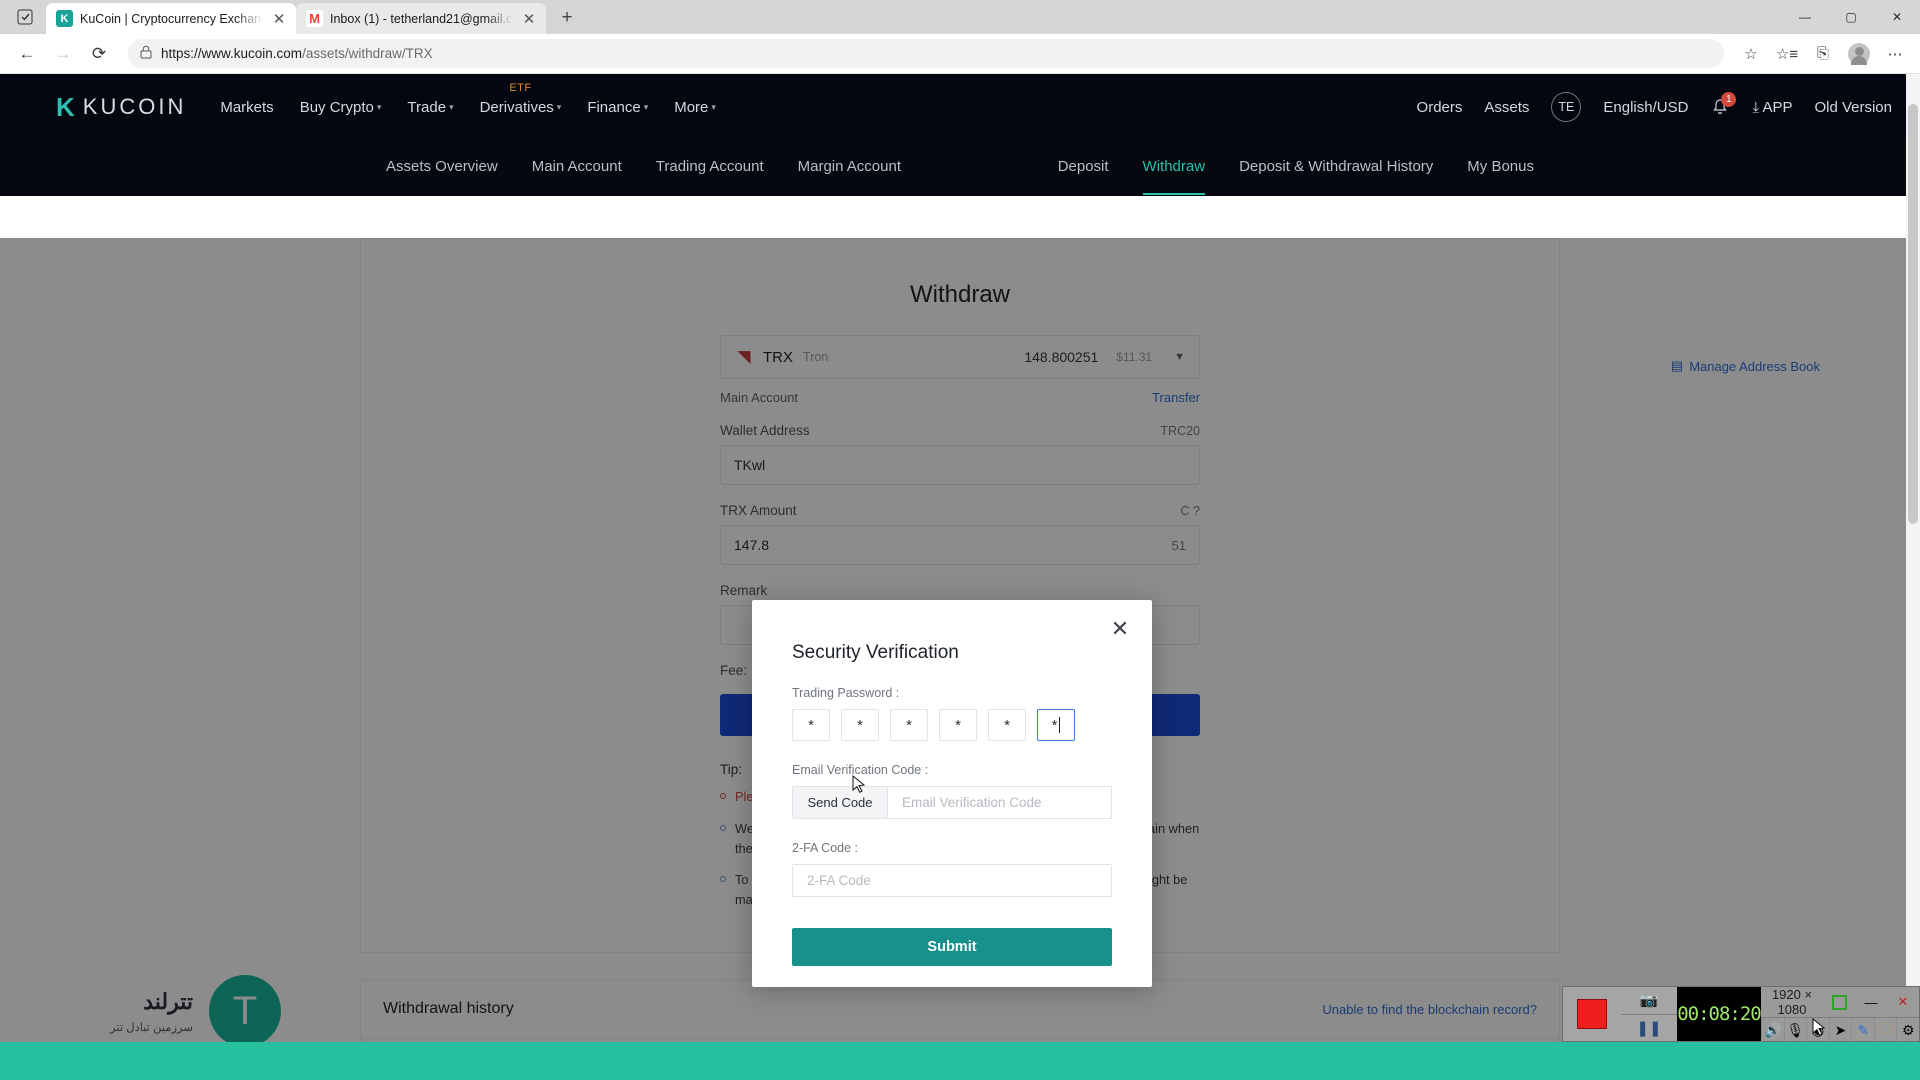 This screenshot has height=1080, width=1920. I want to click on app-label: APP, so click(1777, 107).